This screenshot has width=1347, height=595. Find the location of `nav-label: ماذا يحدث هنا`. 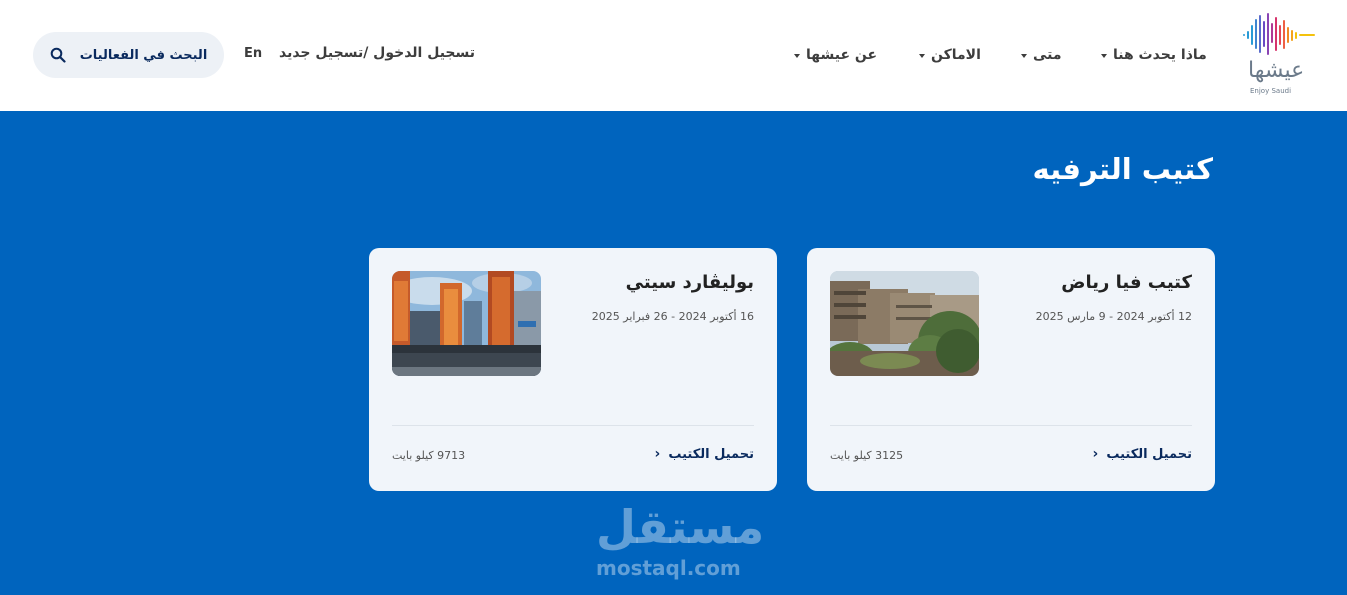

nav-label: ماذا يحدث هنا is located at coordinates (1160, 55).